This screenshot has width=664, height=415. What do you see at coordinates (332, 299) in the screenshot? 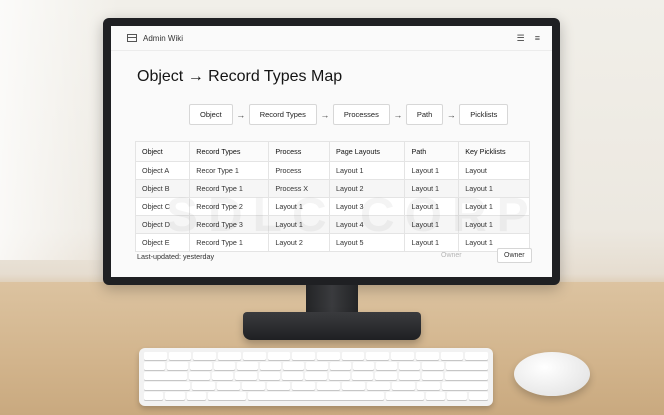
I see `monitor-stand-neck` at bounding box center [332, 299].